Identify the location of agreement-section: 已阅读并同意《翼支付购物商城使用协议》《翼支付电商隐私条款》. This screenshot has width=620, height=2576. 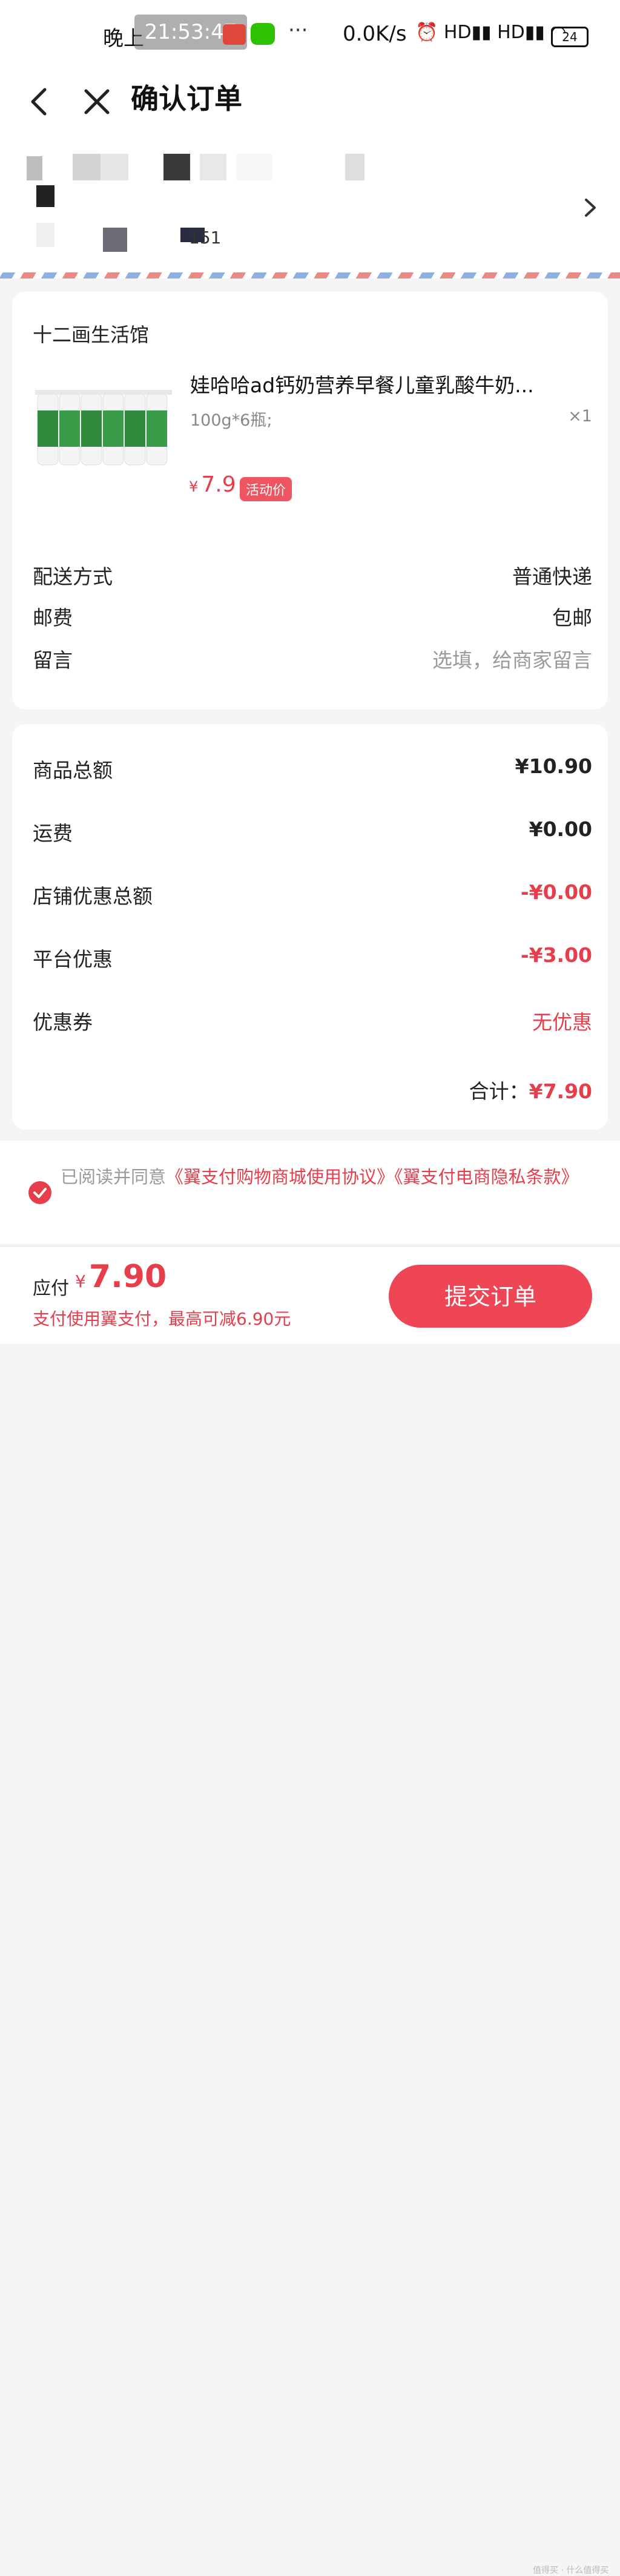
(310, 1192).